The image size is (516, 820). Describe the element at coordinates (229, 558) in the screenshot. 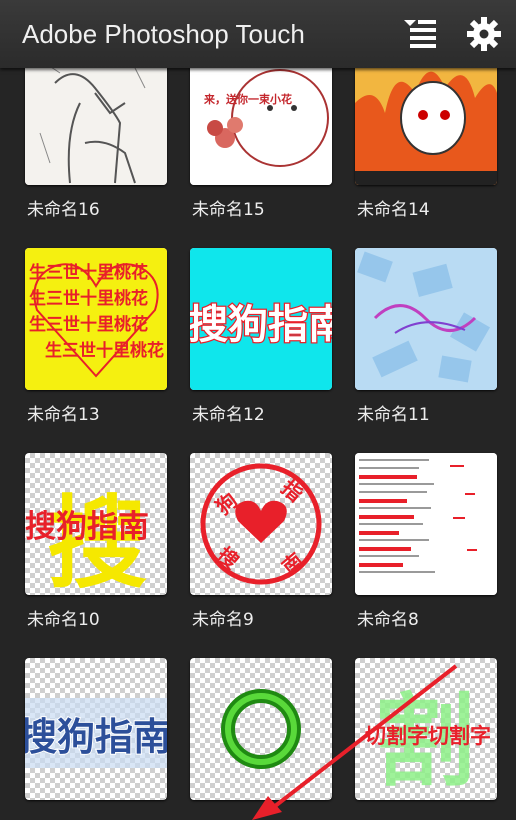

I see `svg-text: 搜` at that location.